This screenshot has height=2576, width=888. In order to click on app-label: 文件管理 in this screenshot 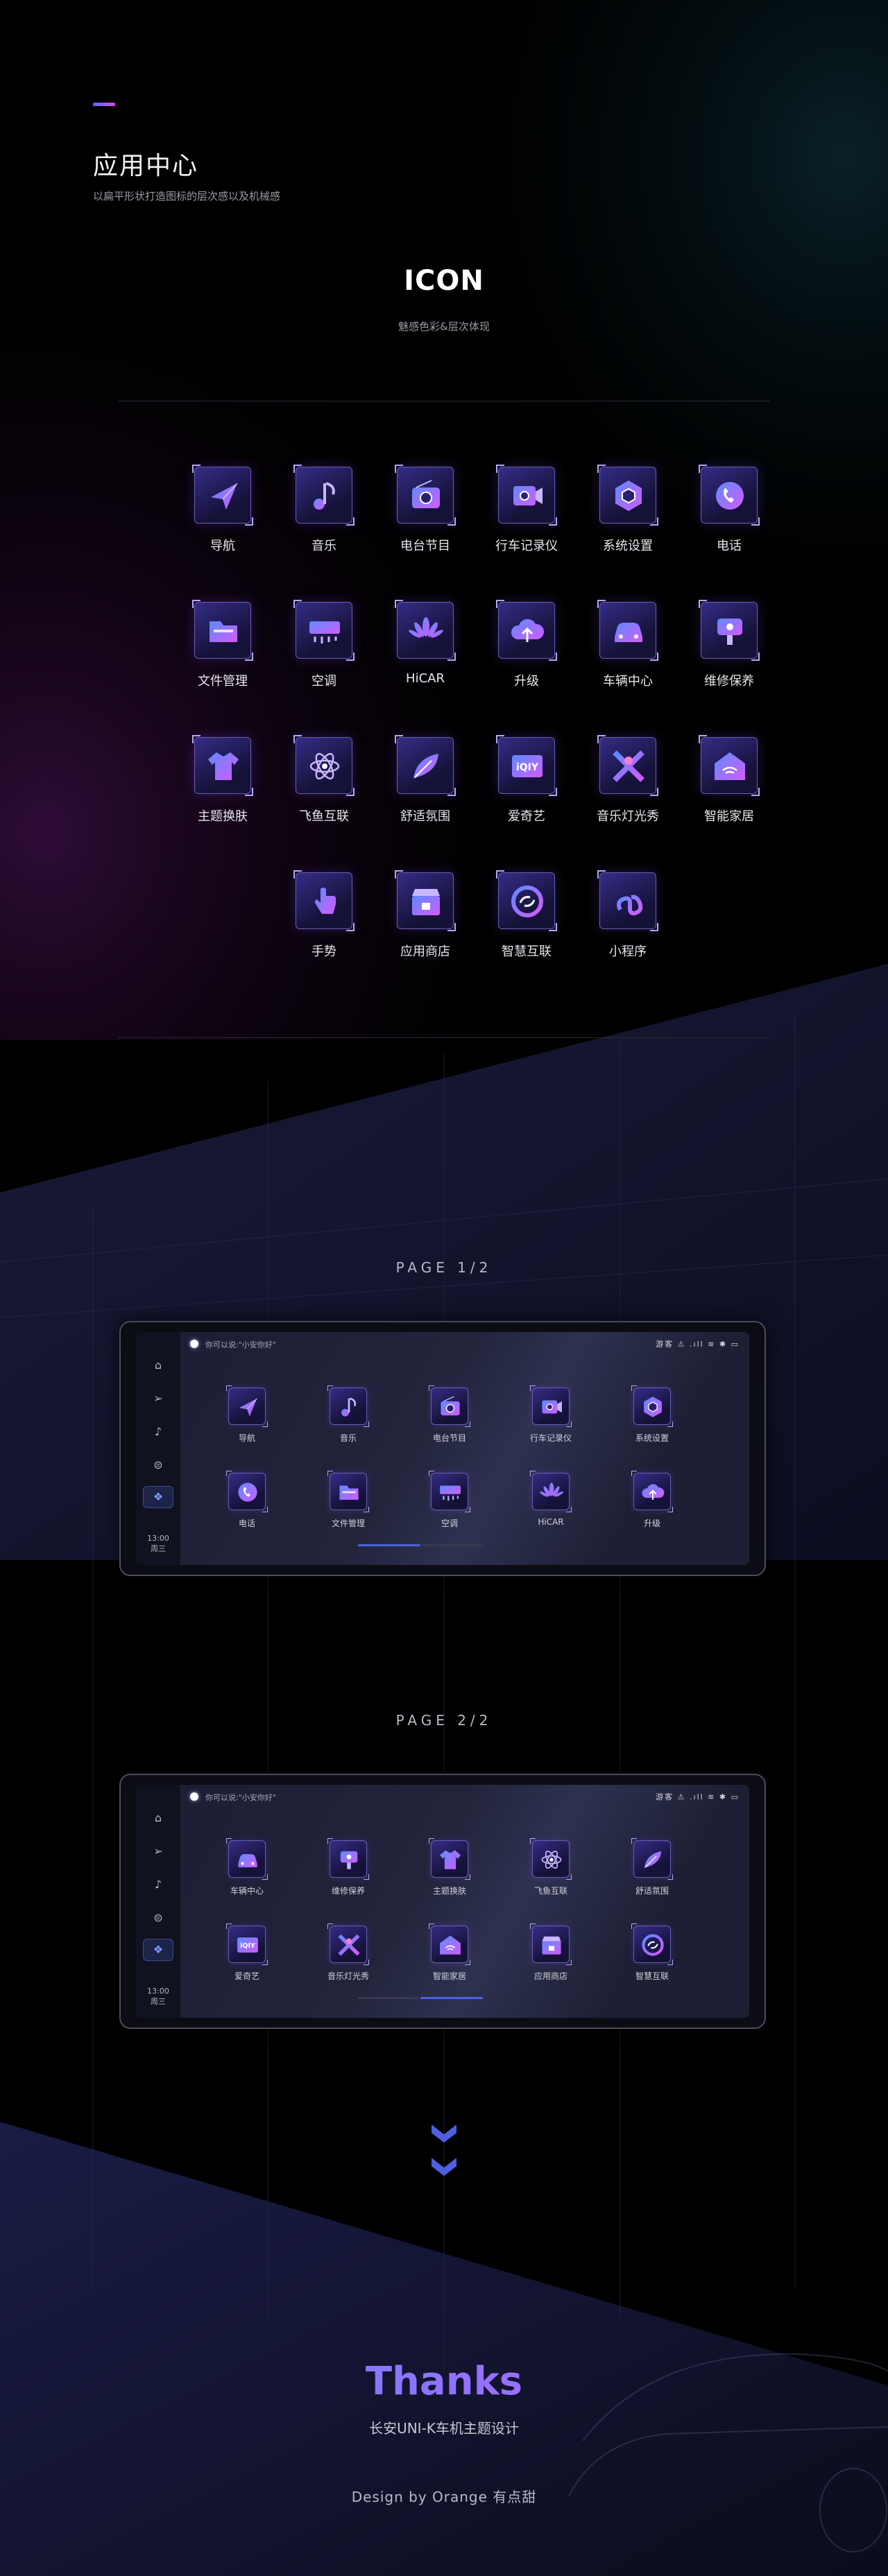, I will do `click(348, 1523)`.